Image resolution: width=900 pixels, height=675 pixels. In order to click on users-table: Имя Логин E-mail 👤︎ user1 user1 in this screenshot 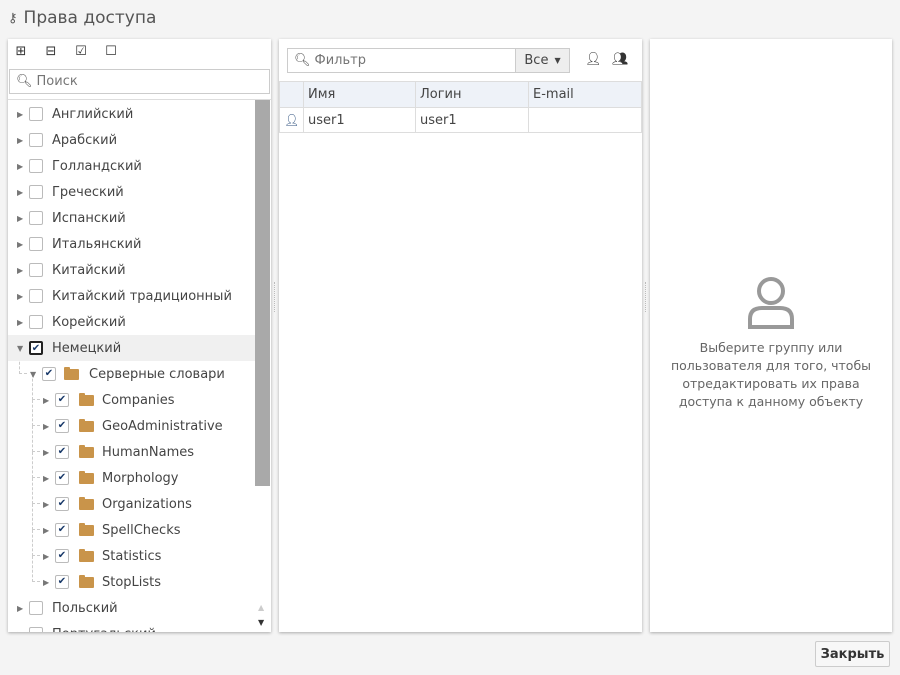, I will do `click(460, 107)`.